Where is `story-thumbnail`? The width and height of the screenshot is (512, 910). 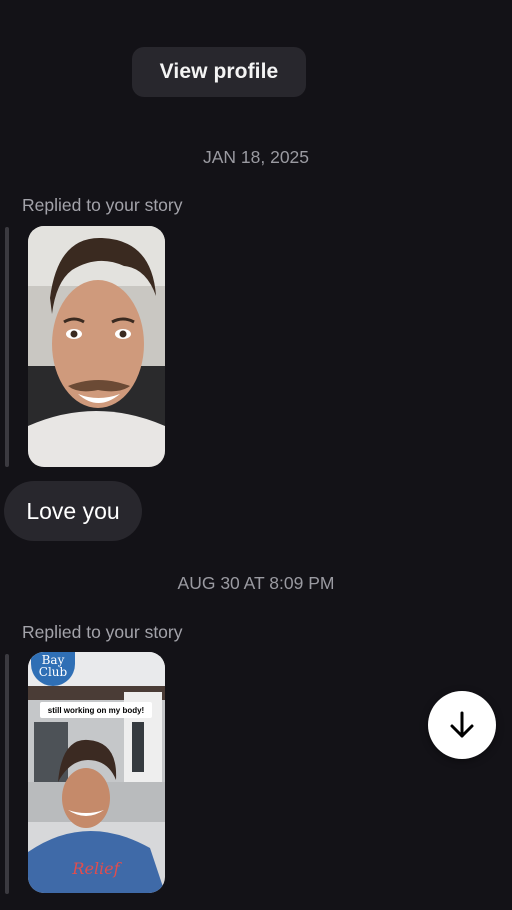
story-thumbnail is located at coordinates (96, 346).